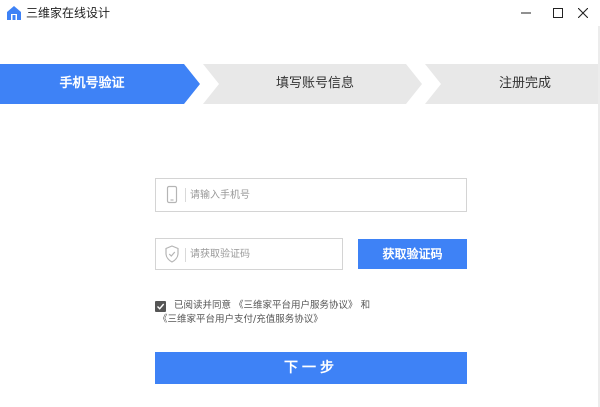 Image resolution: width=600 pixels, height=407 pixels. I want to click on code-input, so click(265, 254).